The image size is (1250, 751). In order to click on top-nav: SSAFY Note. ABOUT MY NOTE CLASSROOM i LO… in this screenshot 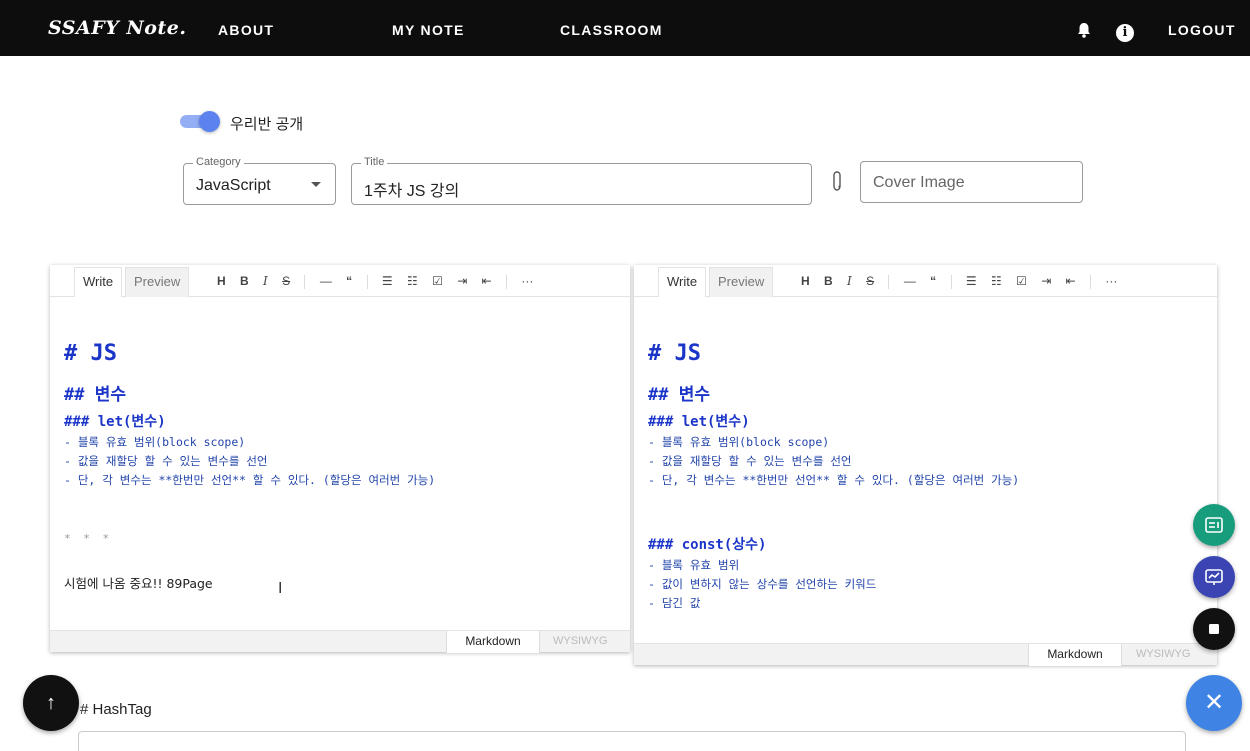, I will do `click(625, 28)`.